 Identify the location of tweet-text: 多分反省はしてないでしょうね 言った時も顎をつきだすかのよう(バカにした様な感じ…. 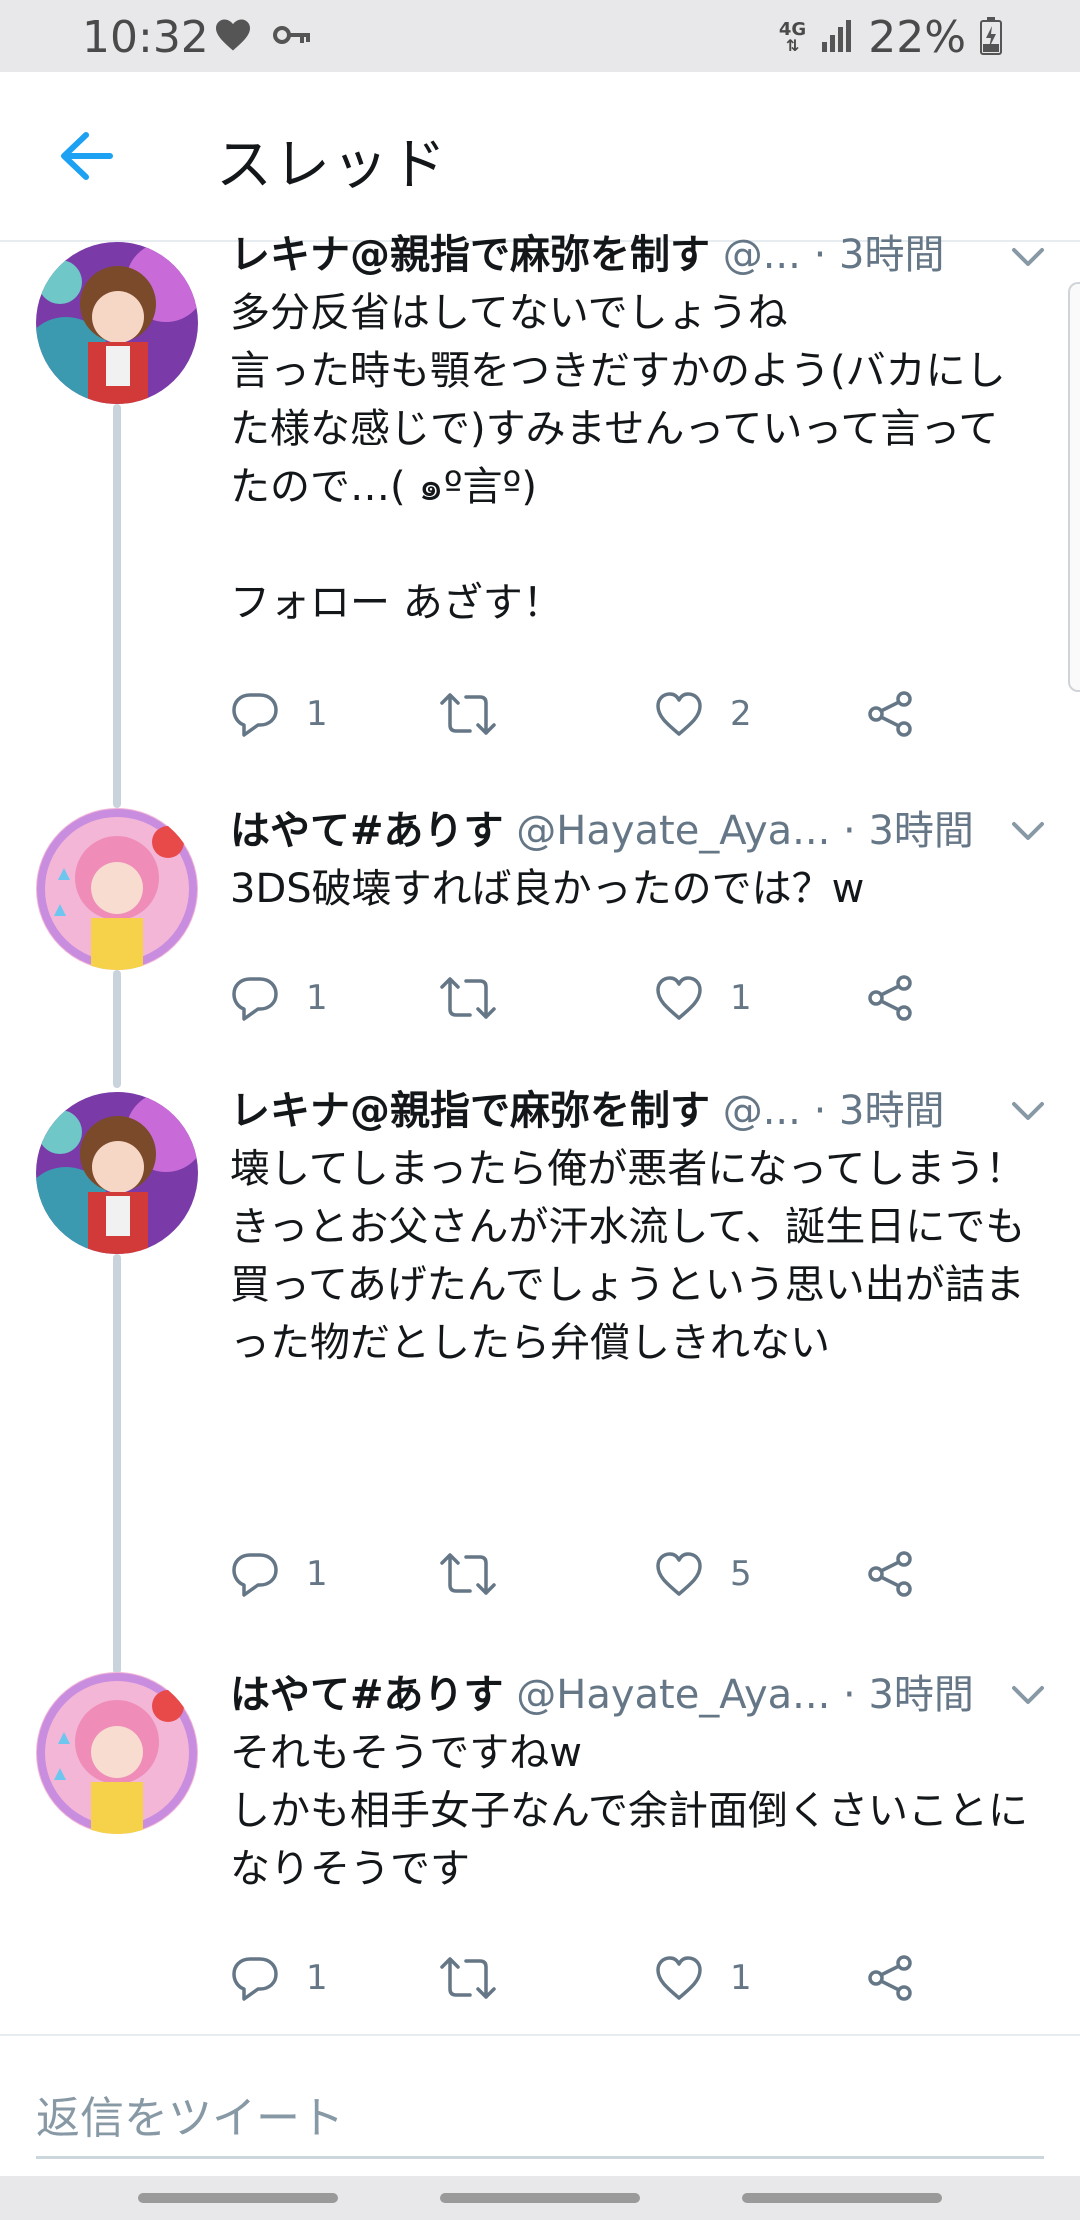
(618, 458).